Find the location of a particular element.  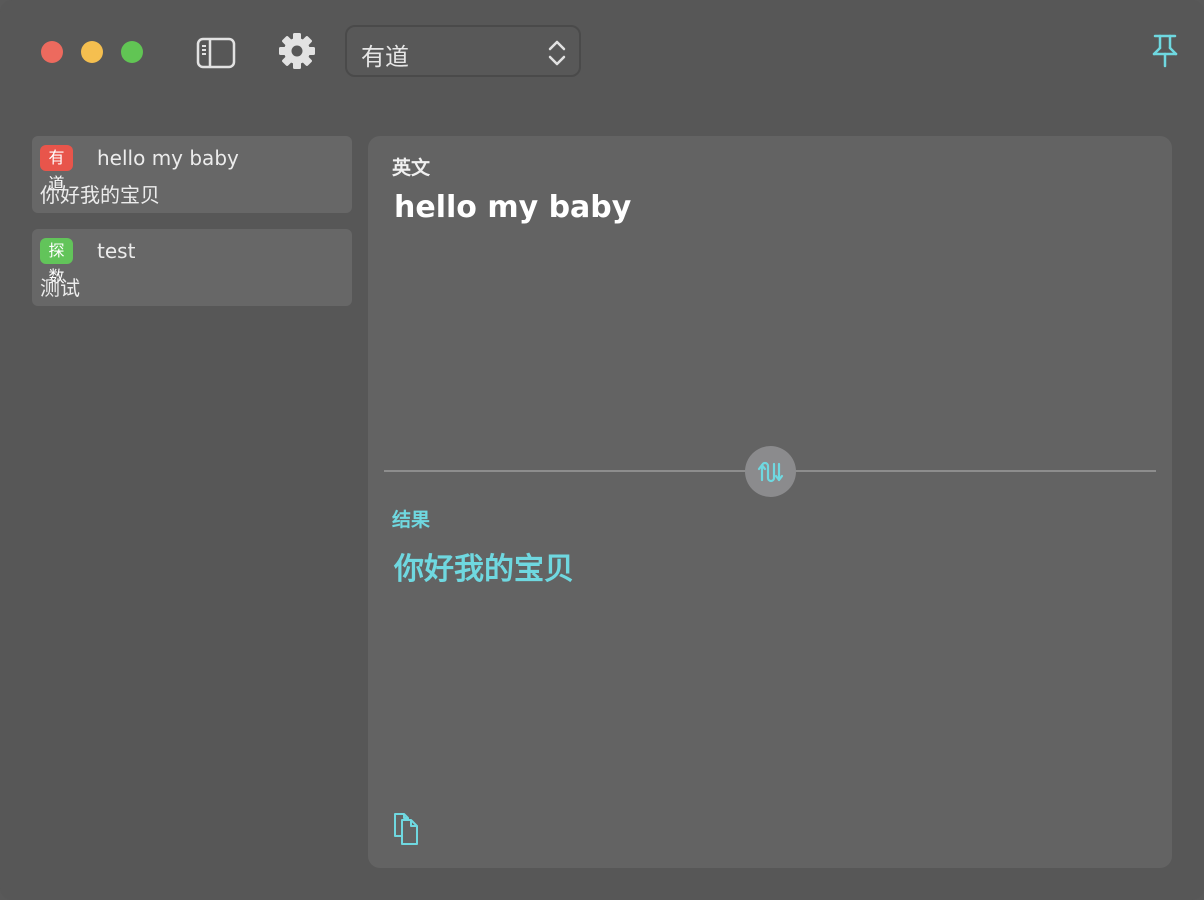

history-source-text: test is located at coordinates (116, 251).